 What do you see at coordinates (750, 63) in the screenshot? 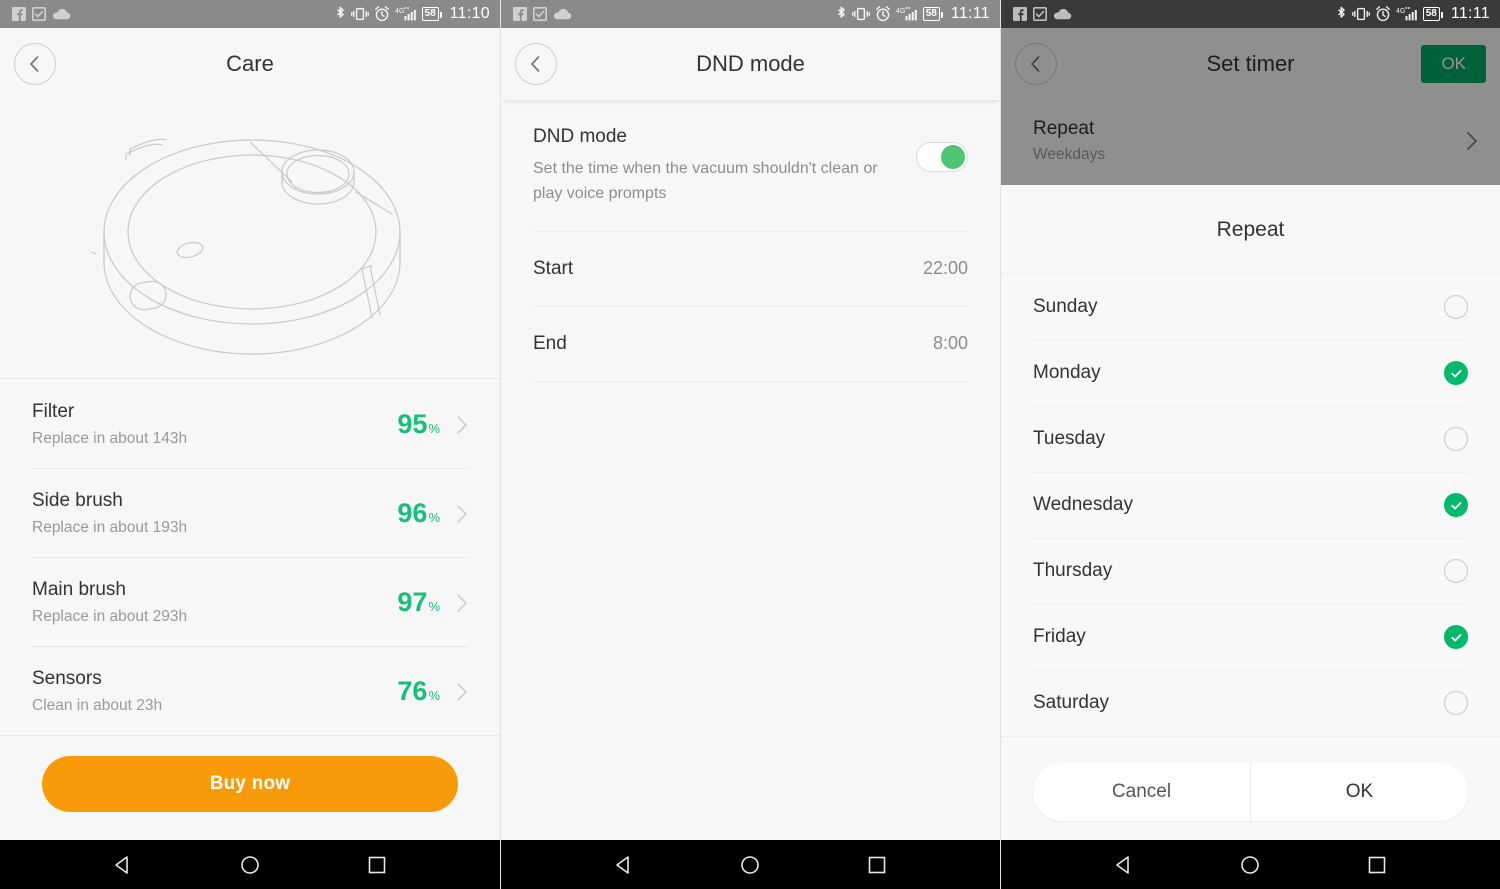
I see `page-title: DND mode` at bounding box center [750, 63].